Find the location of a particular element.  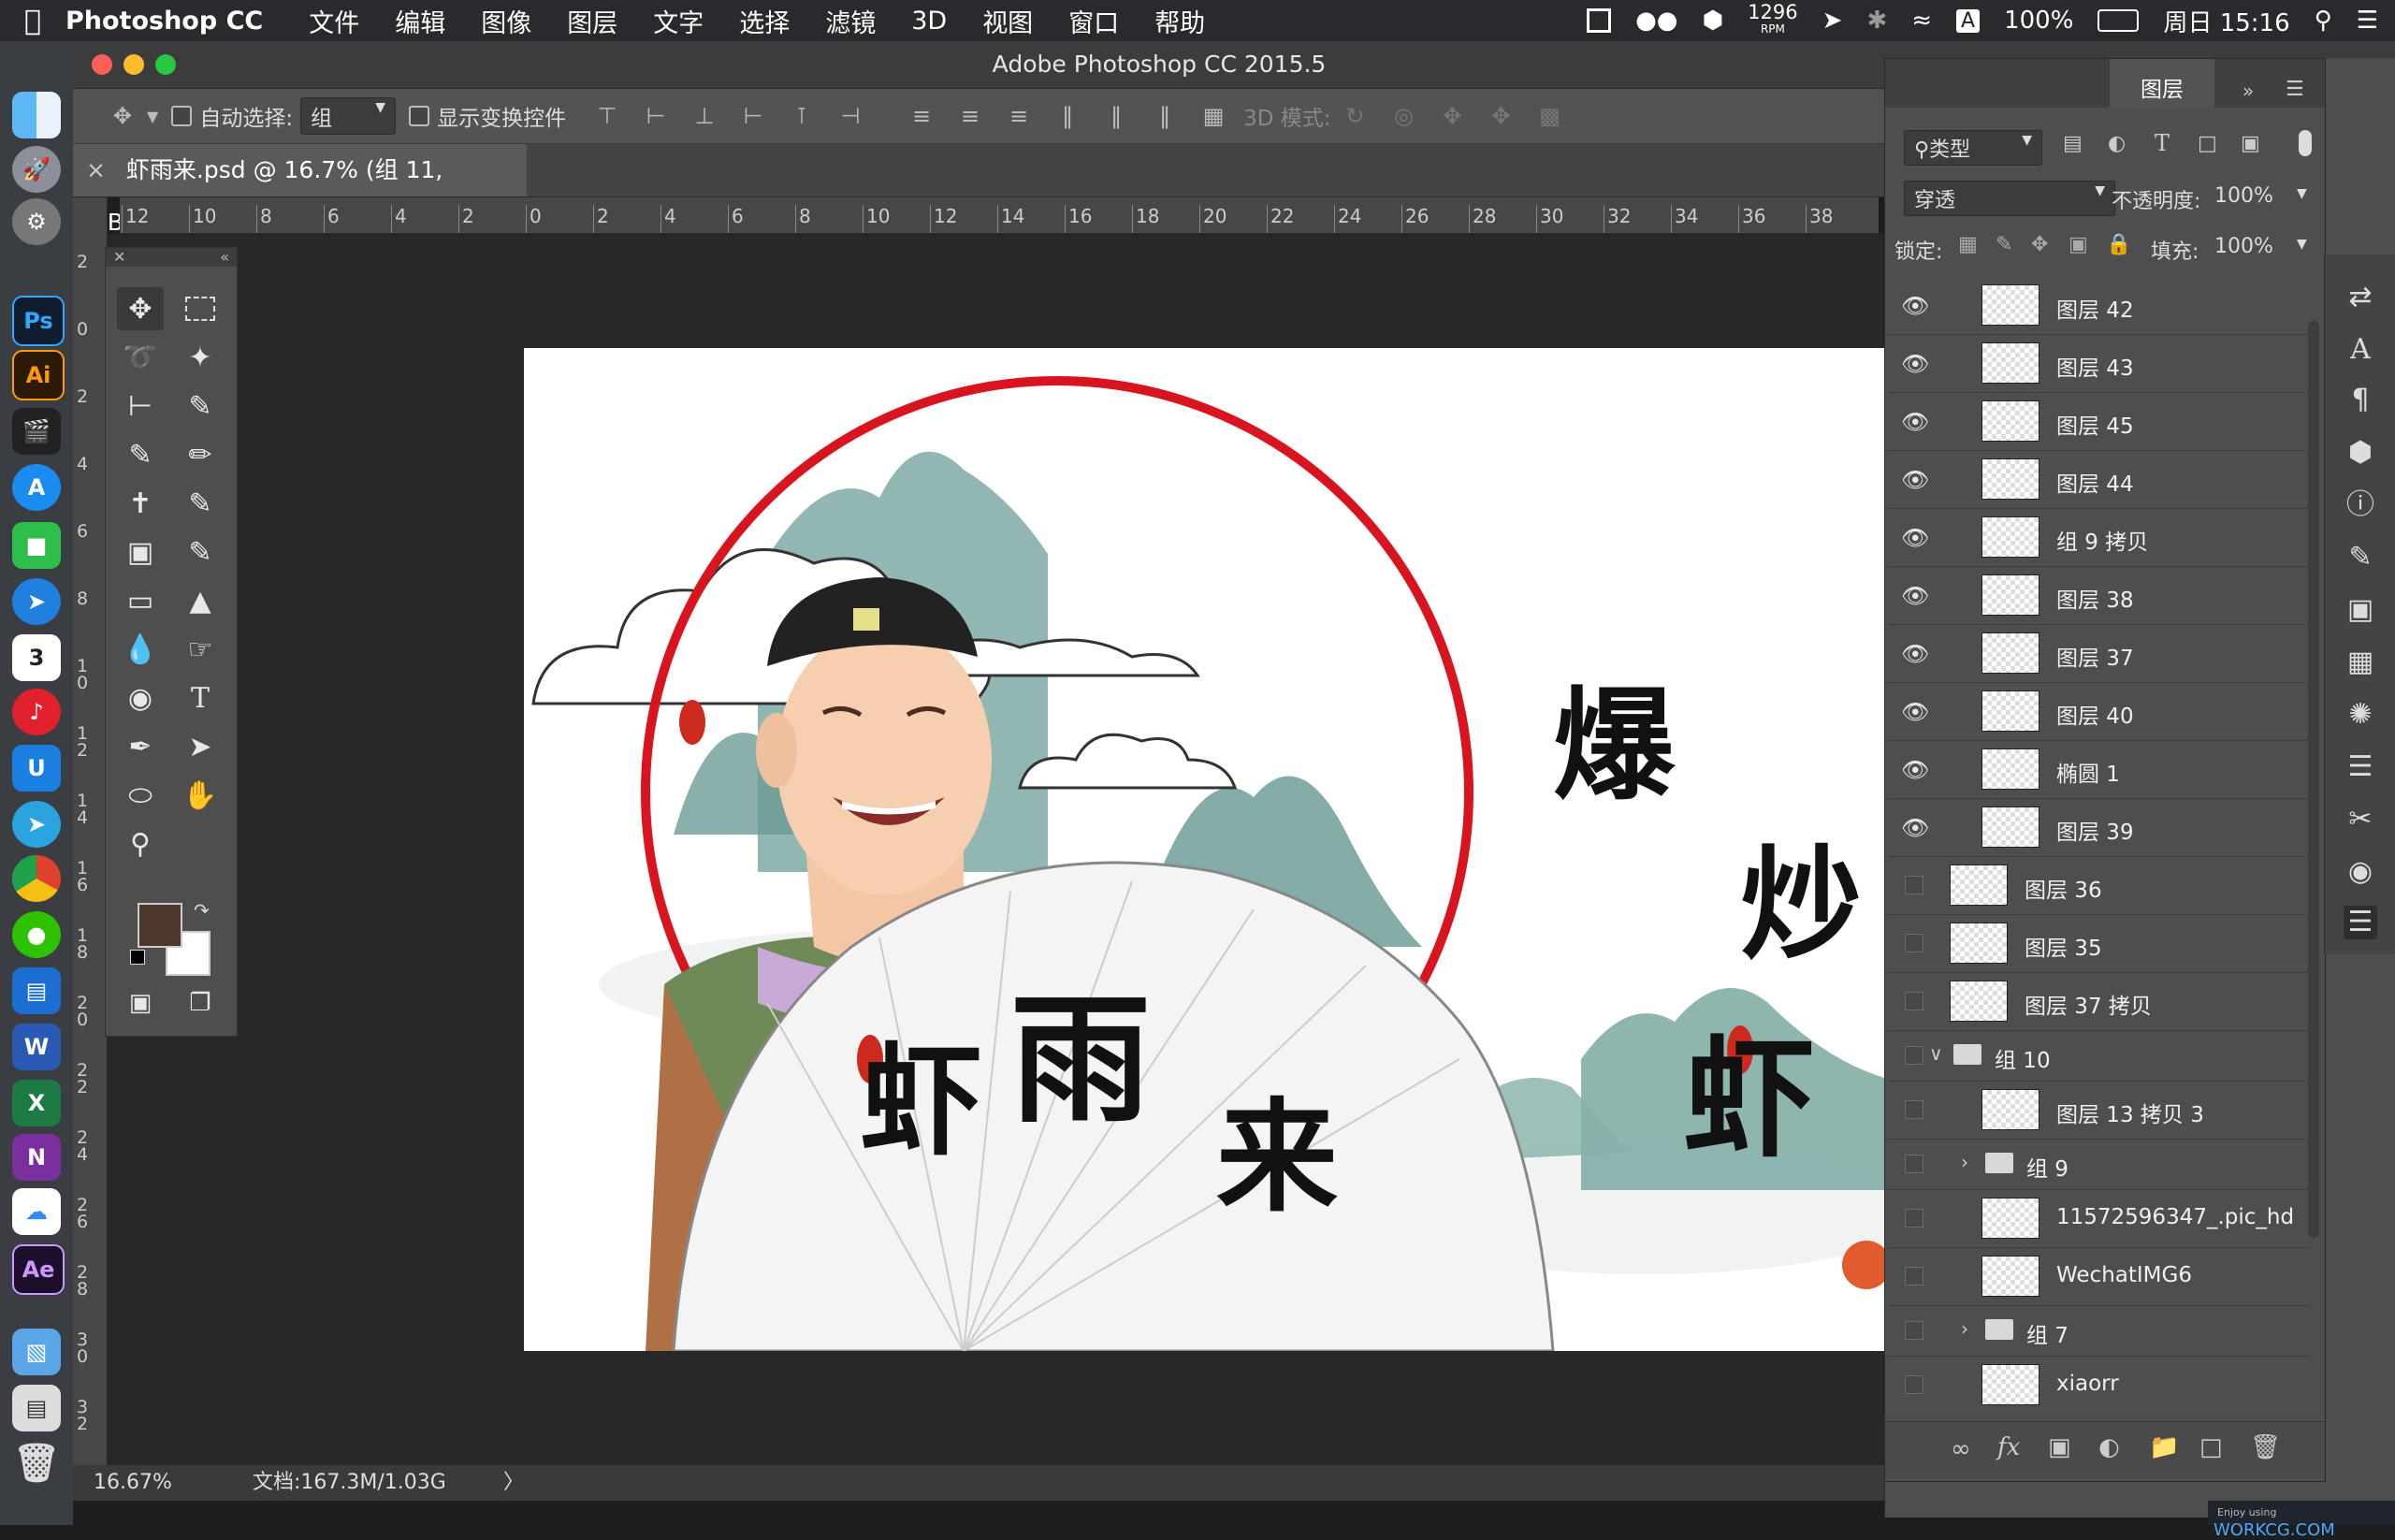

menu-select: 选择 is located at coordinates (764, 21).